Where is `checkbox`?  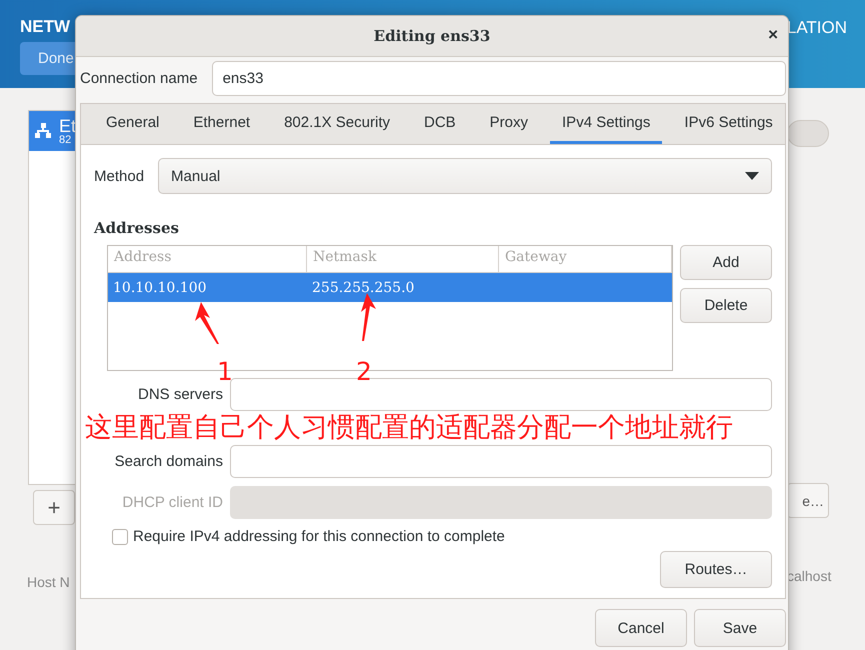
checkbox is located at coordinates (120, 536).